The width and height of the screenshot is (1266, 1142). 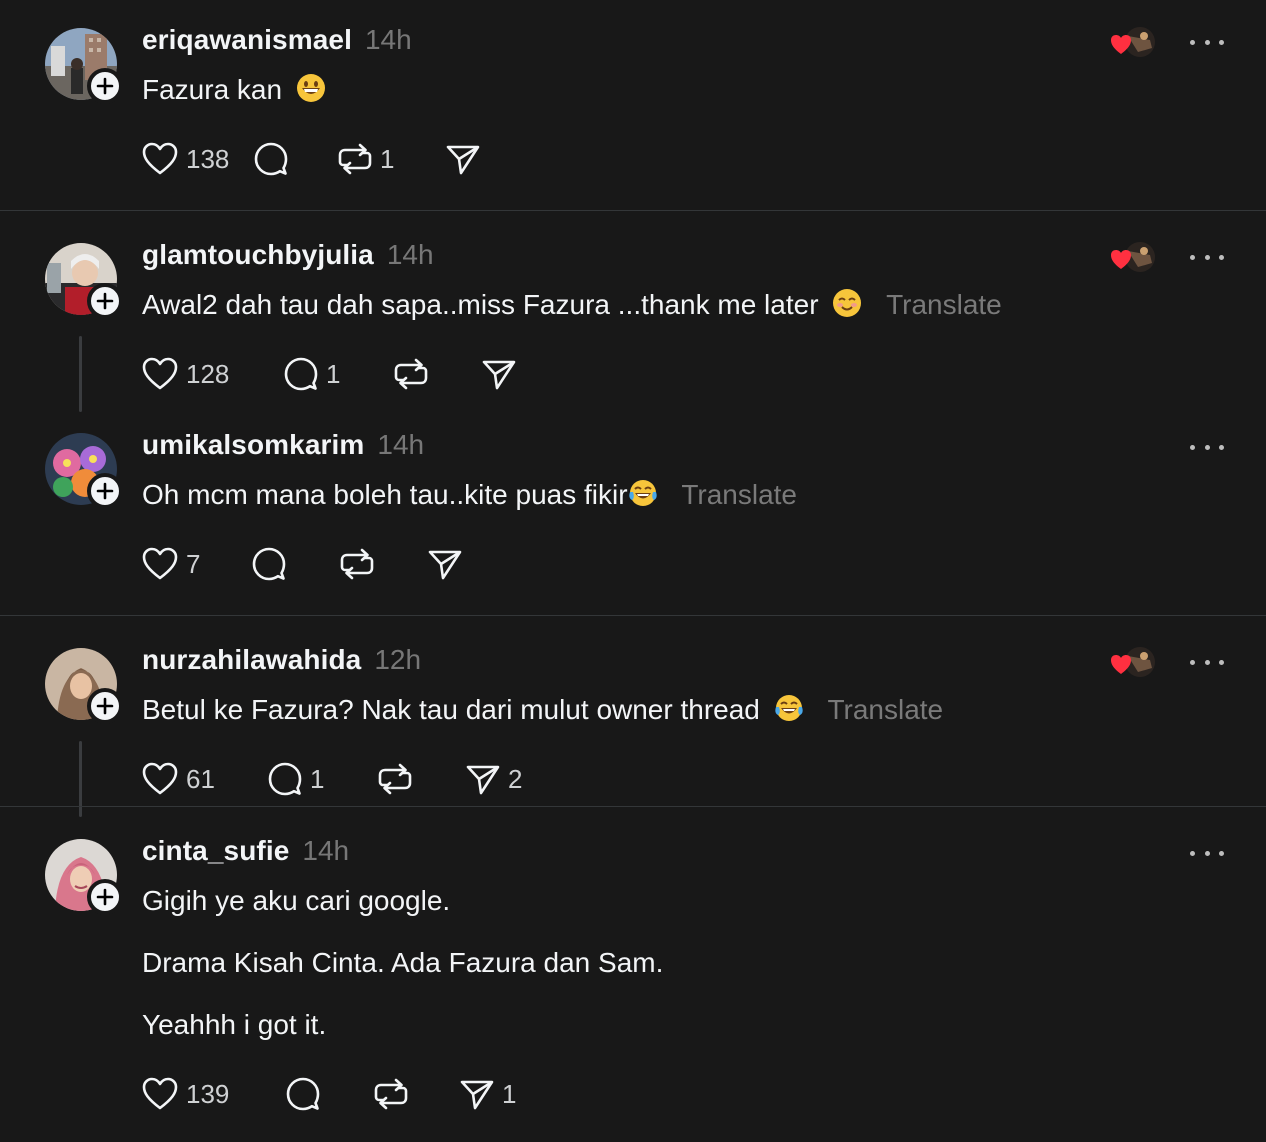 I want to click on post-text-content: Oh mcm mana boleh tau..kite puas fikir, so click(x=385, y=494).